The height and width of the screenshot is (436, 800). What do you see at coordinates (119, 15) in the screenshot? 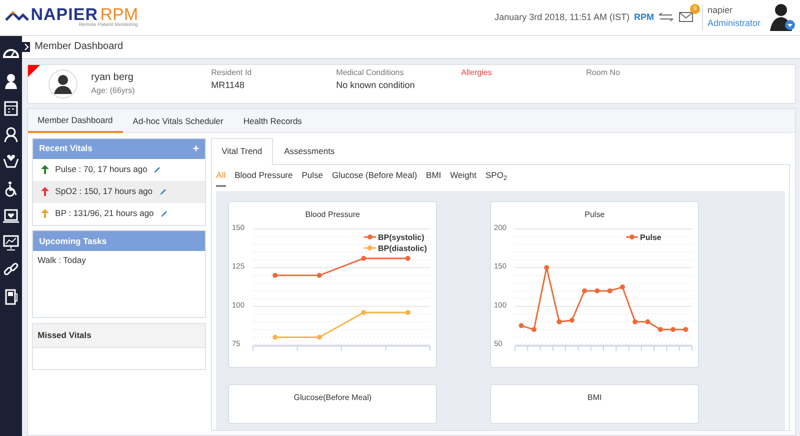
I see `brand-suffix: RPM` at bounding box center [119, 15].